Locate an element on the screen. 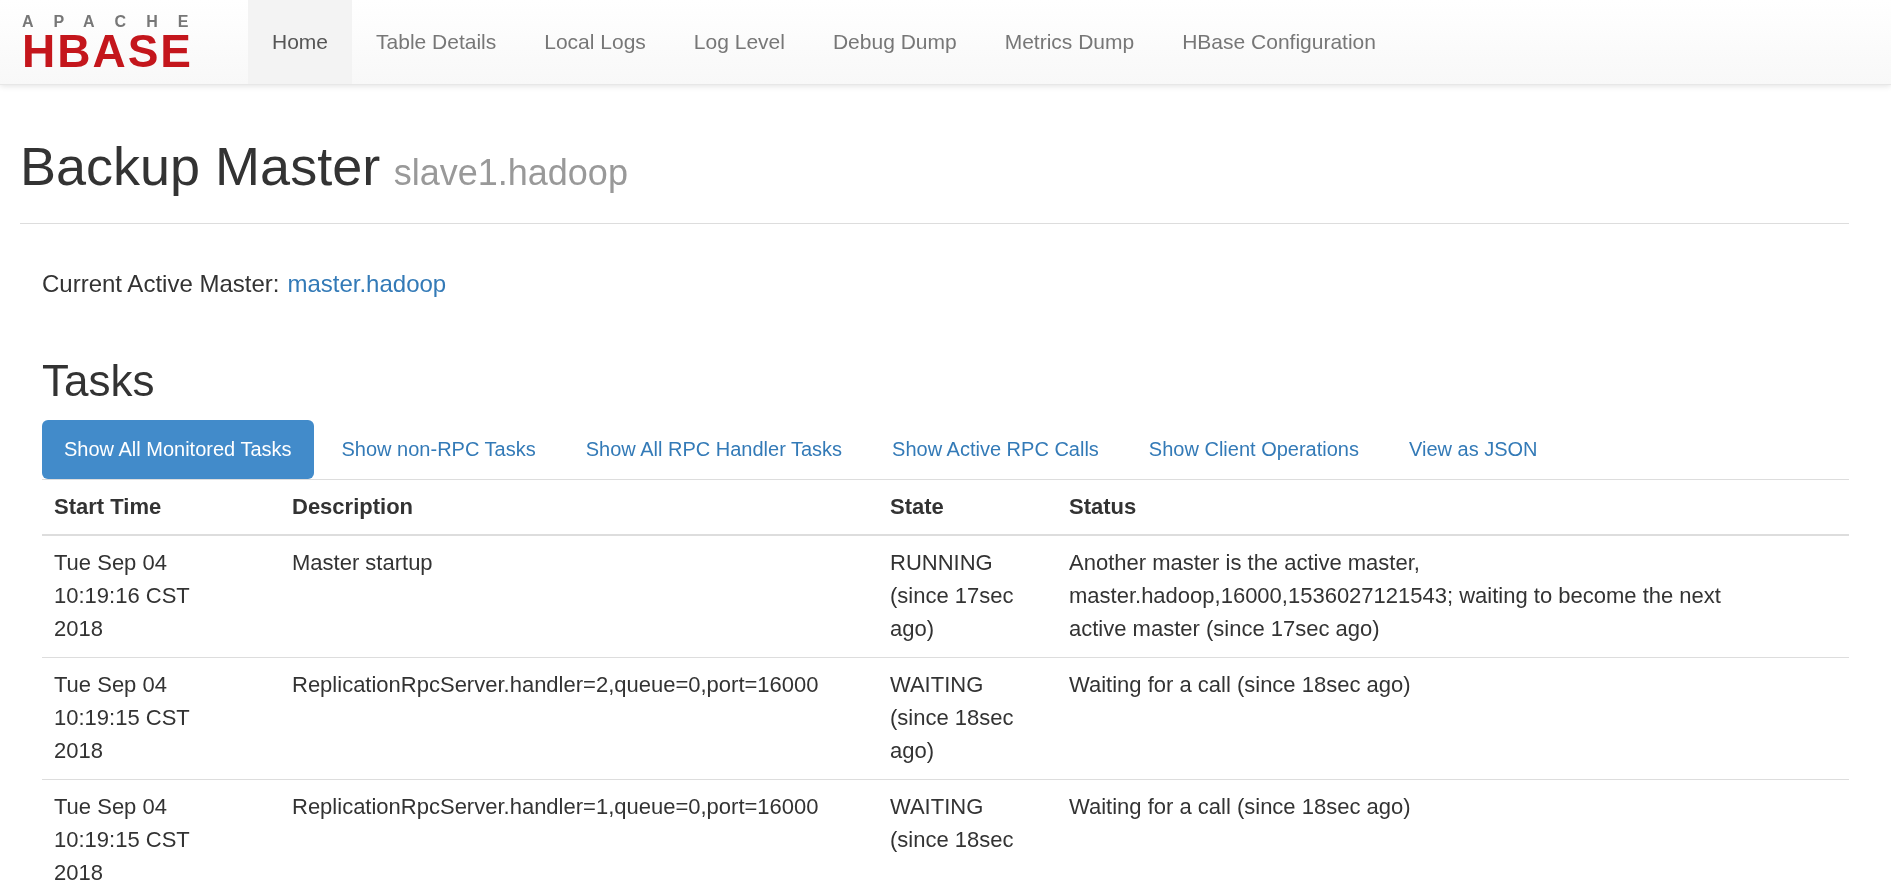 The image size is (1891, 883). table-cell: WAITING (since 18sec ago) is located at coordinates (967, 718).